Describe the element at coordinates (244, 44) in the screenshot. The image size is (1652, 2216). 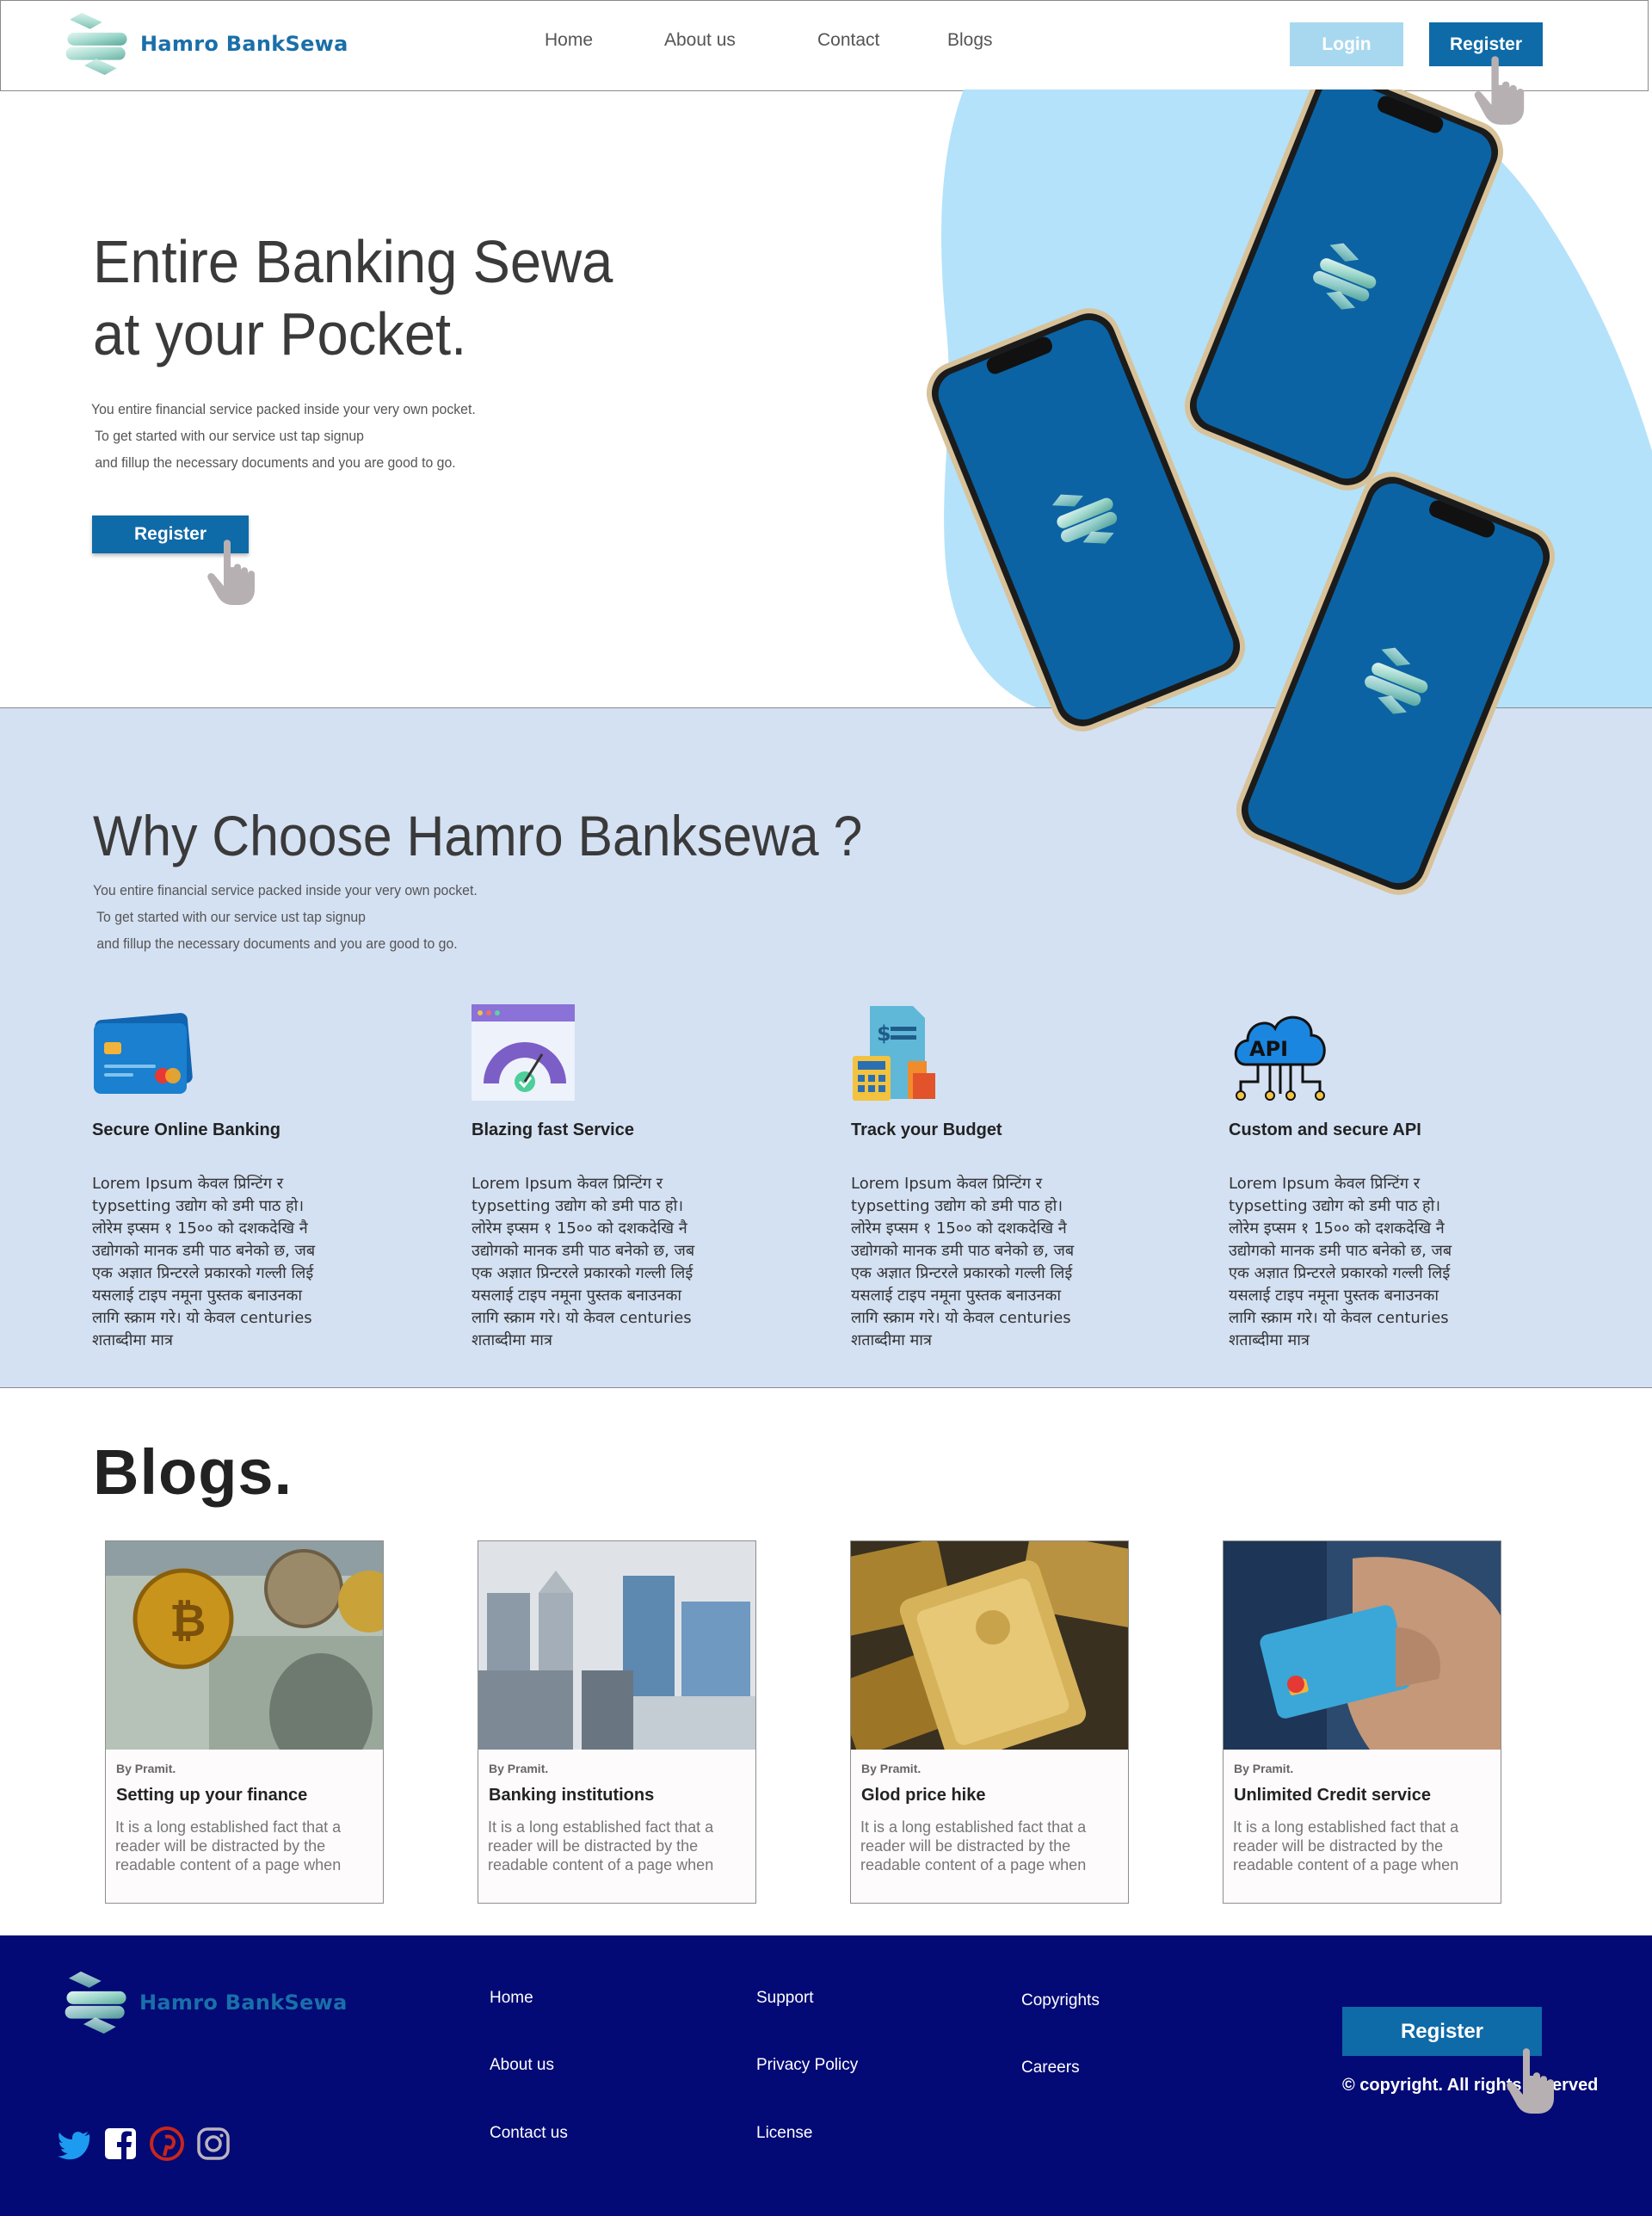
I see `brand-name: Hamro BankSewa` at that location.